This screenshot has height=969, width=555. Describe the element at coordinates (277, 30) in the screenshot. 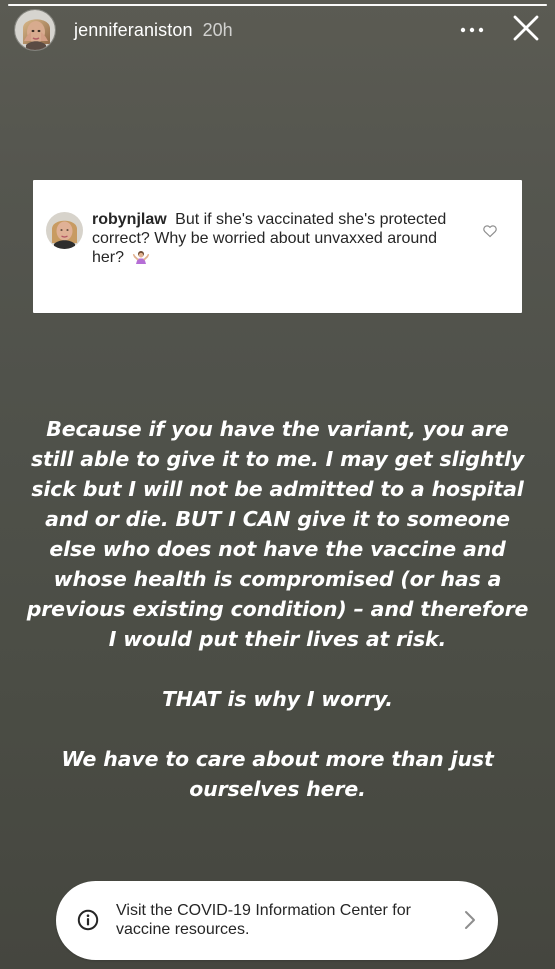

I see `story-header: jenniferaniston 20h` at that location.